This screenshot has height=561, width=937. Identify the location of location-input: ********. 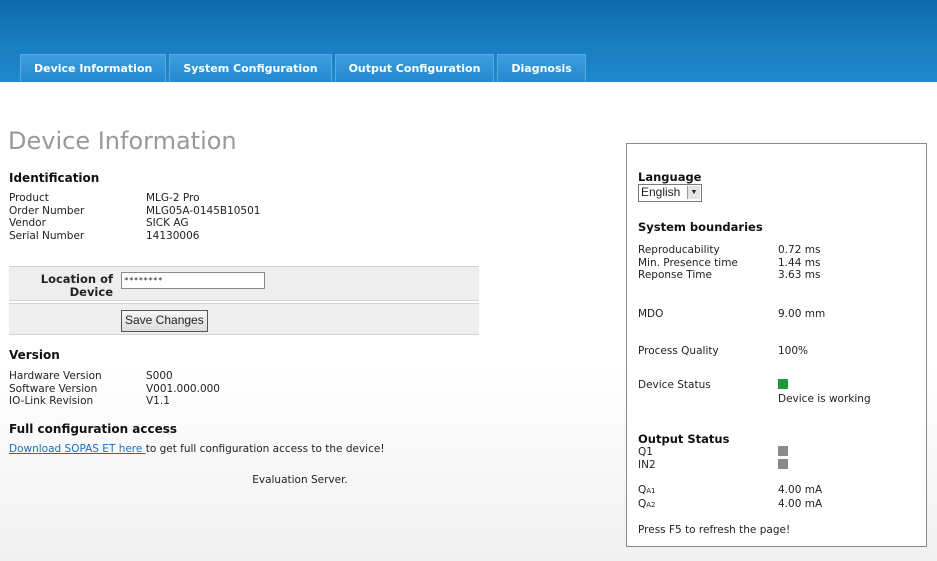
(193, 280).